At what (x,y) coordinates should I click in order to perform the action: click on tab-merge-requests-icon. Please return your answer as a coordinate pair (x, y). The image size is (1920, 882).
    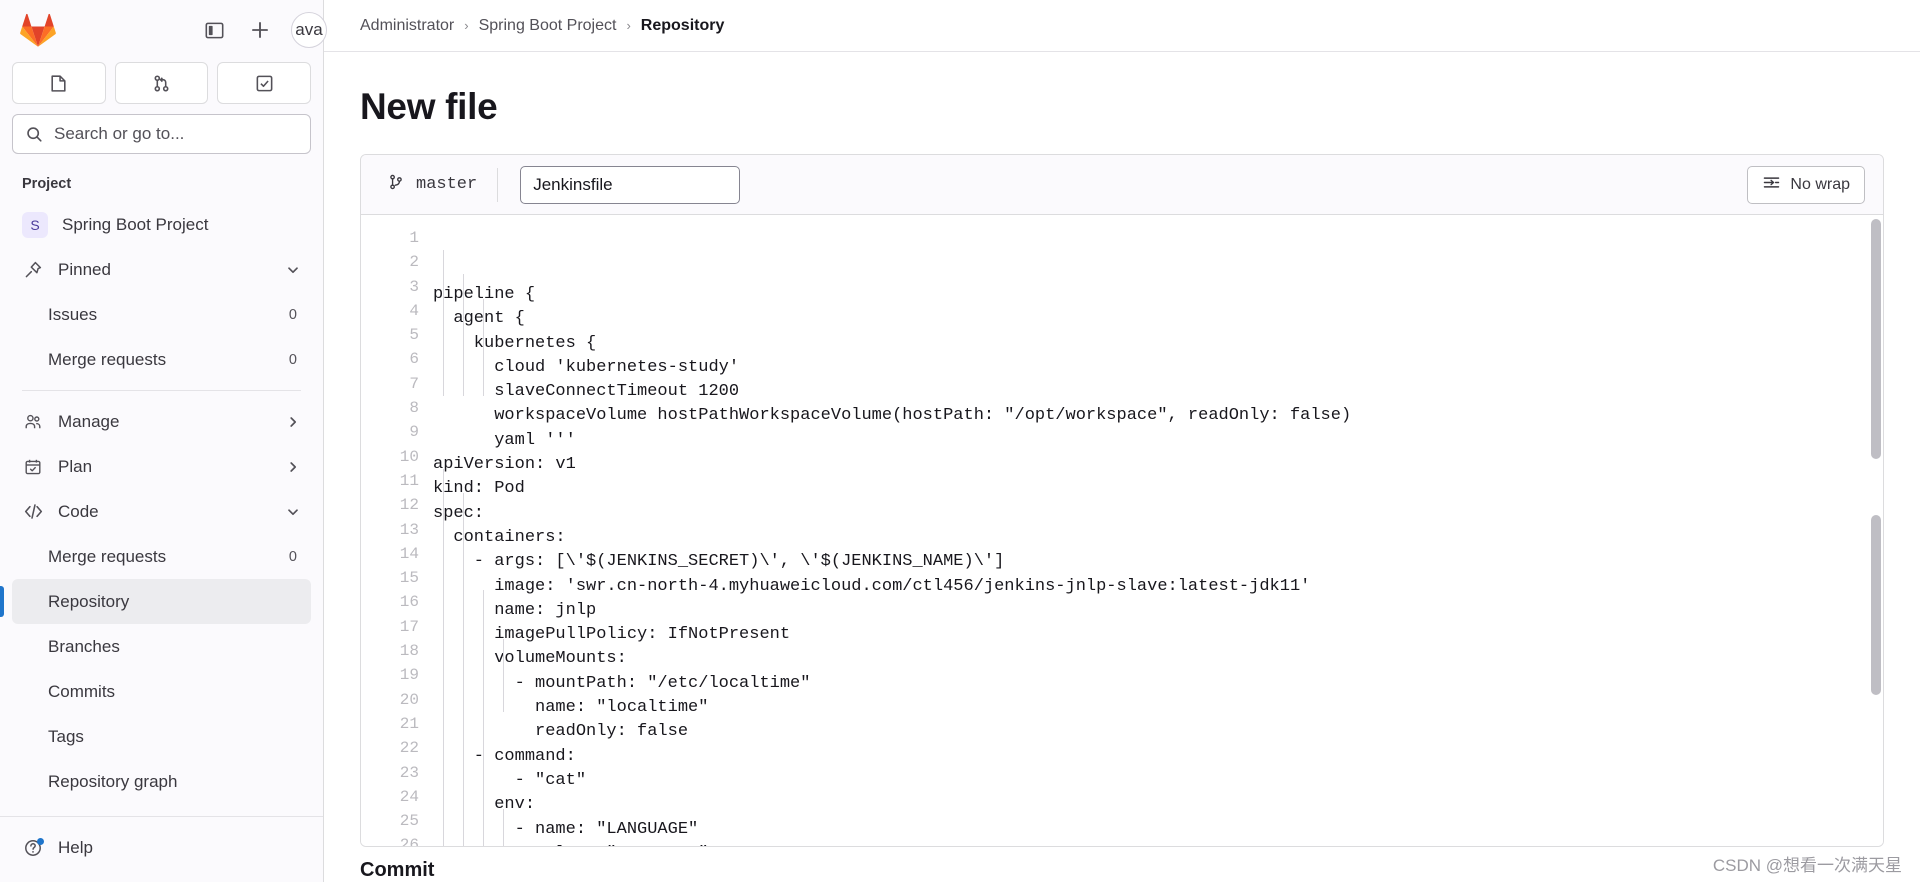
    Looking at the image, I should click on (161, 83).